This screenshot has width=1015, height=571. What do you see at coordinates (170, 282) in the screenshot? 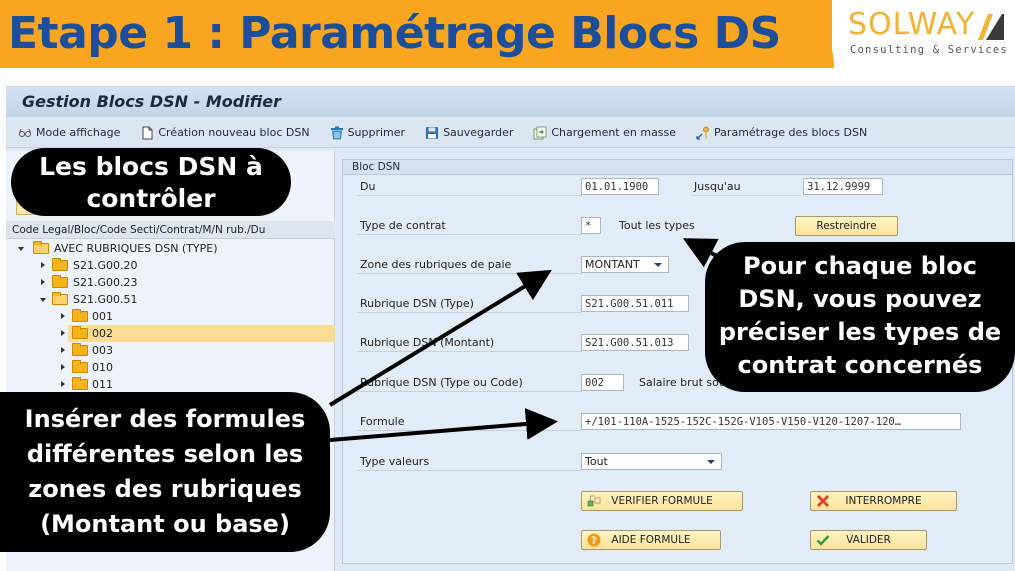
I see `tree-node: S21.G00.23` at bounding box center [170, 282].